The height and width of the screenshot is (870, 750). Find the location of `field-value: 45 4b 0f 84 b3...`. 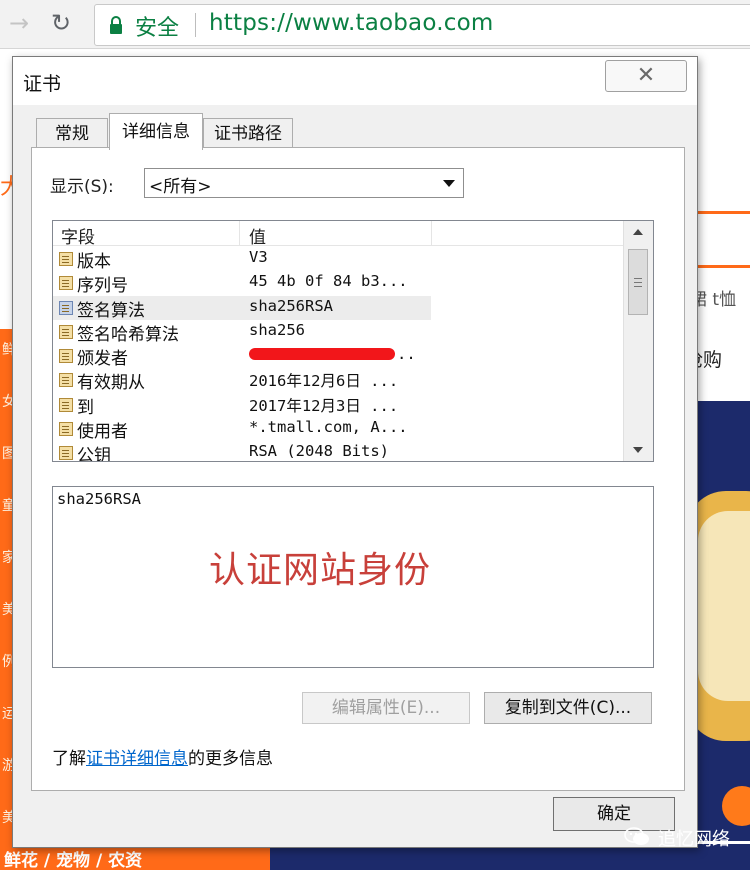

field-value: 45 4b 0f 84 b3... is located at coordinates (328, 281).